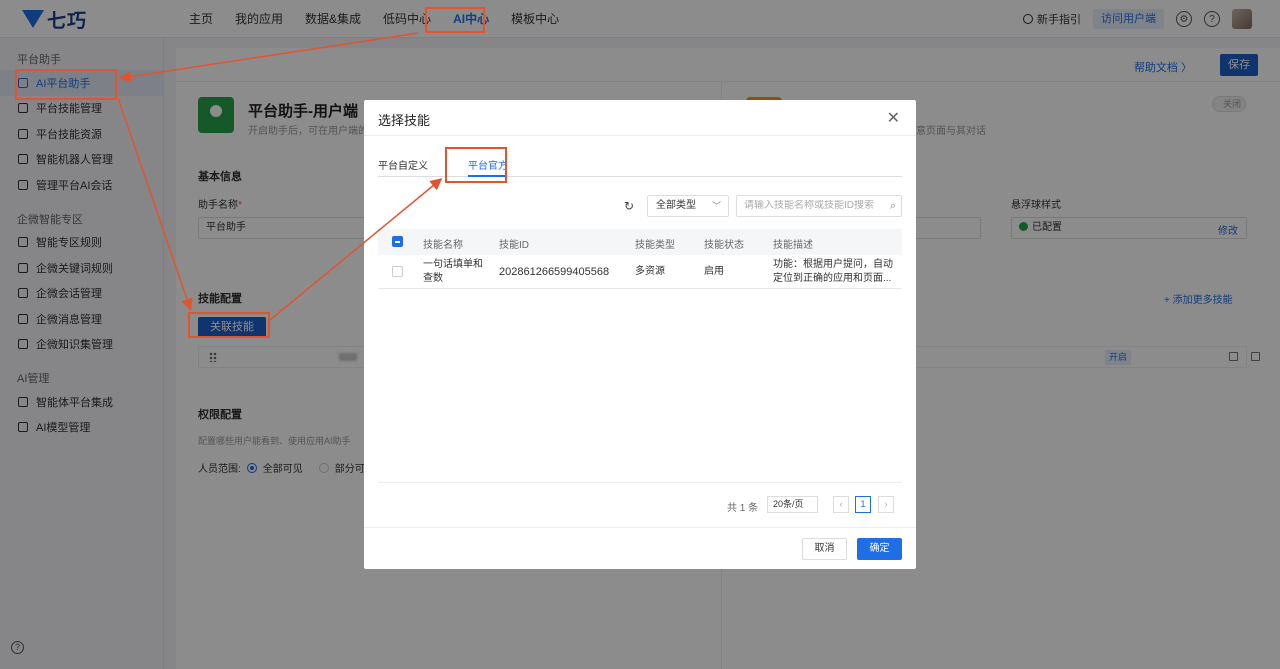 The width and height of the screenshot is (1280, 669). Describe the element at coordinates (397, 271) in the screenshot. I see `row-checkbox` at that location.